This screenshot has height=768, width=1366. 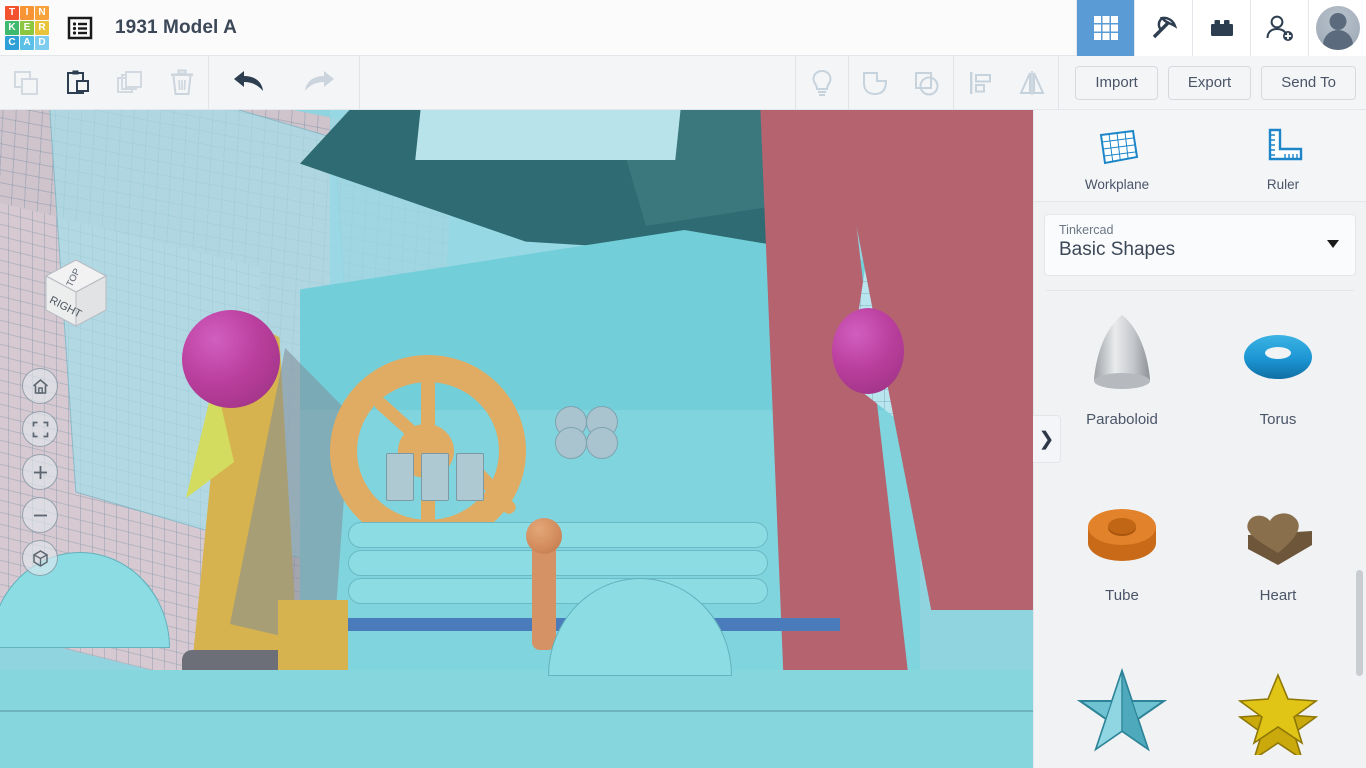 I want to click on main-toolbar: Import Export Send To, so click(x=683, y=82).